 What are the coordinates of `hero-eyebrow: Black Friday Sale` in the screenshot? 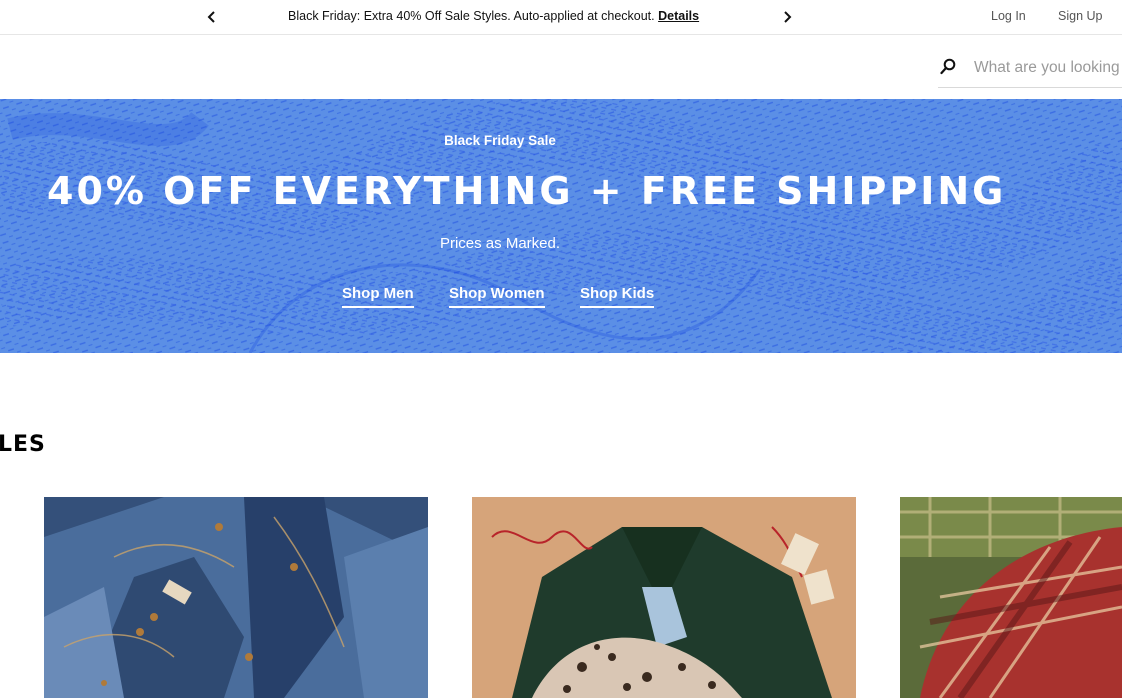 It's located at (500, 140).